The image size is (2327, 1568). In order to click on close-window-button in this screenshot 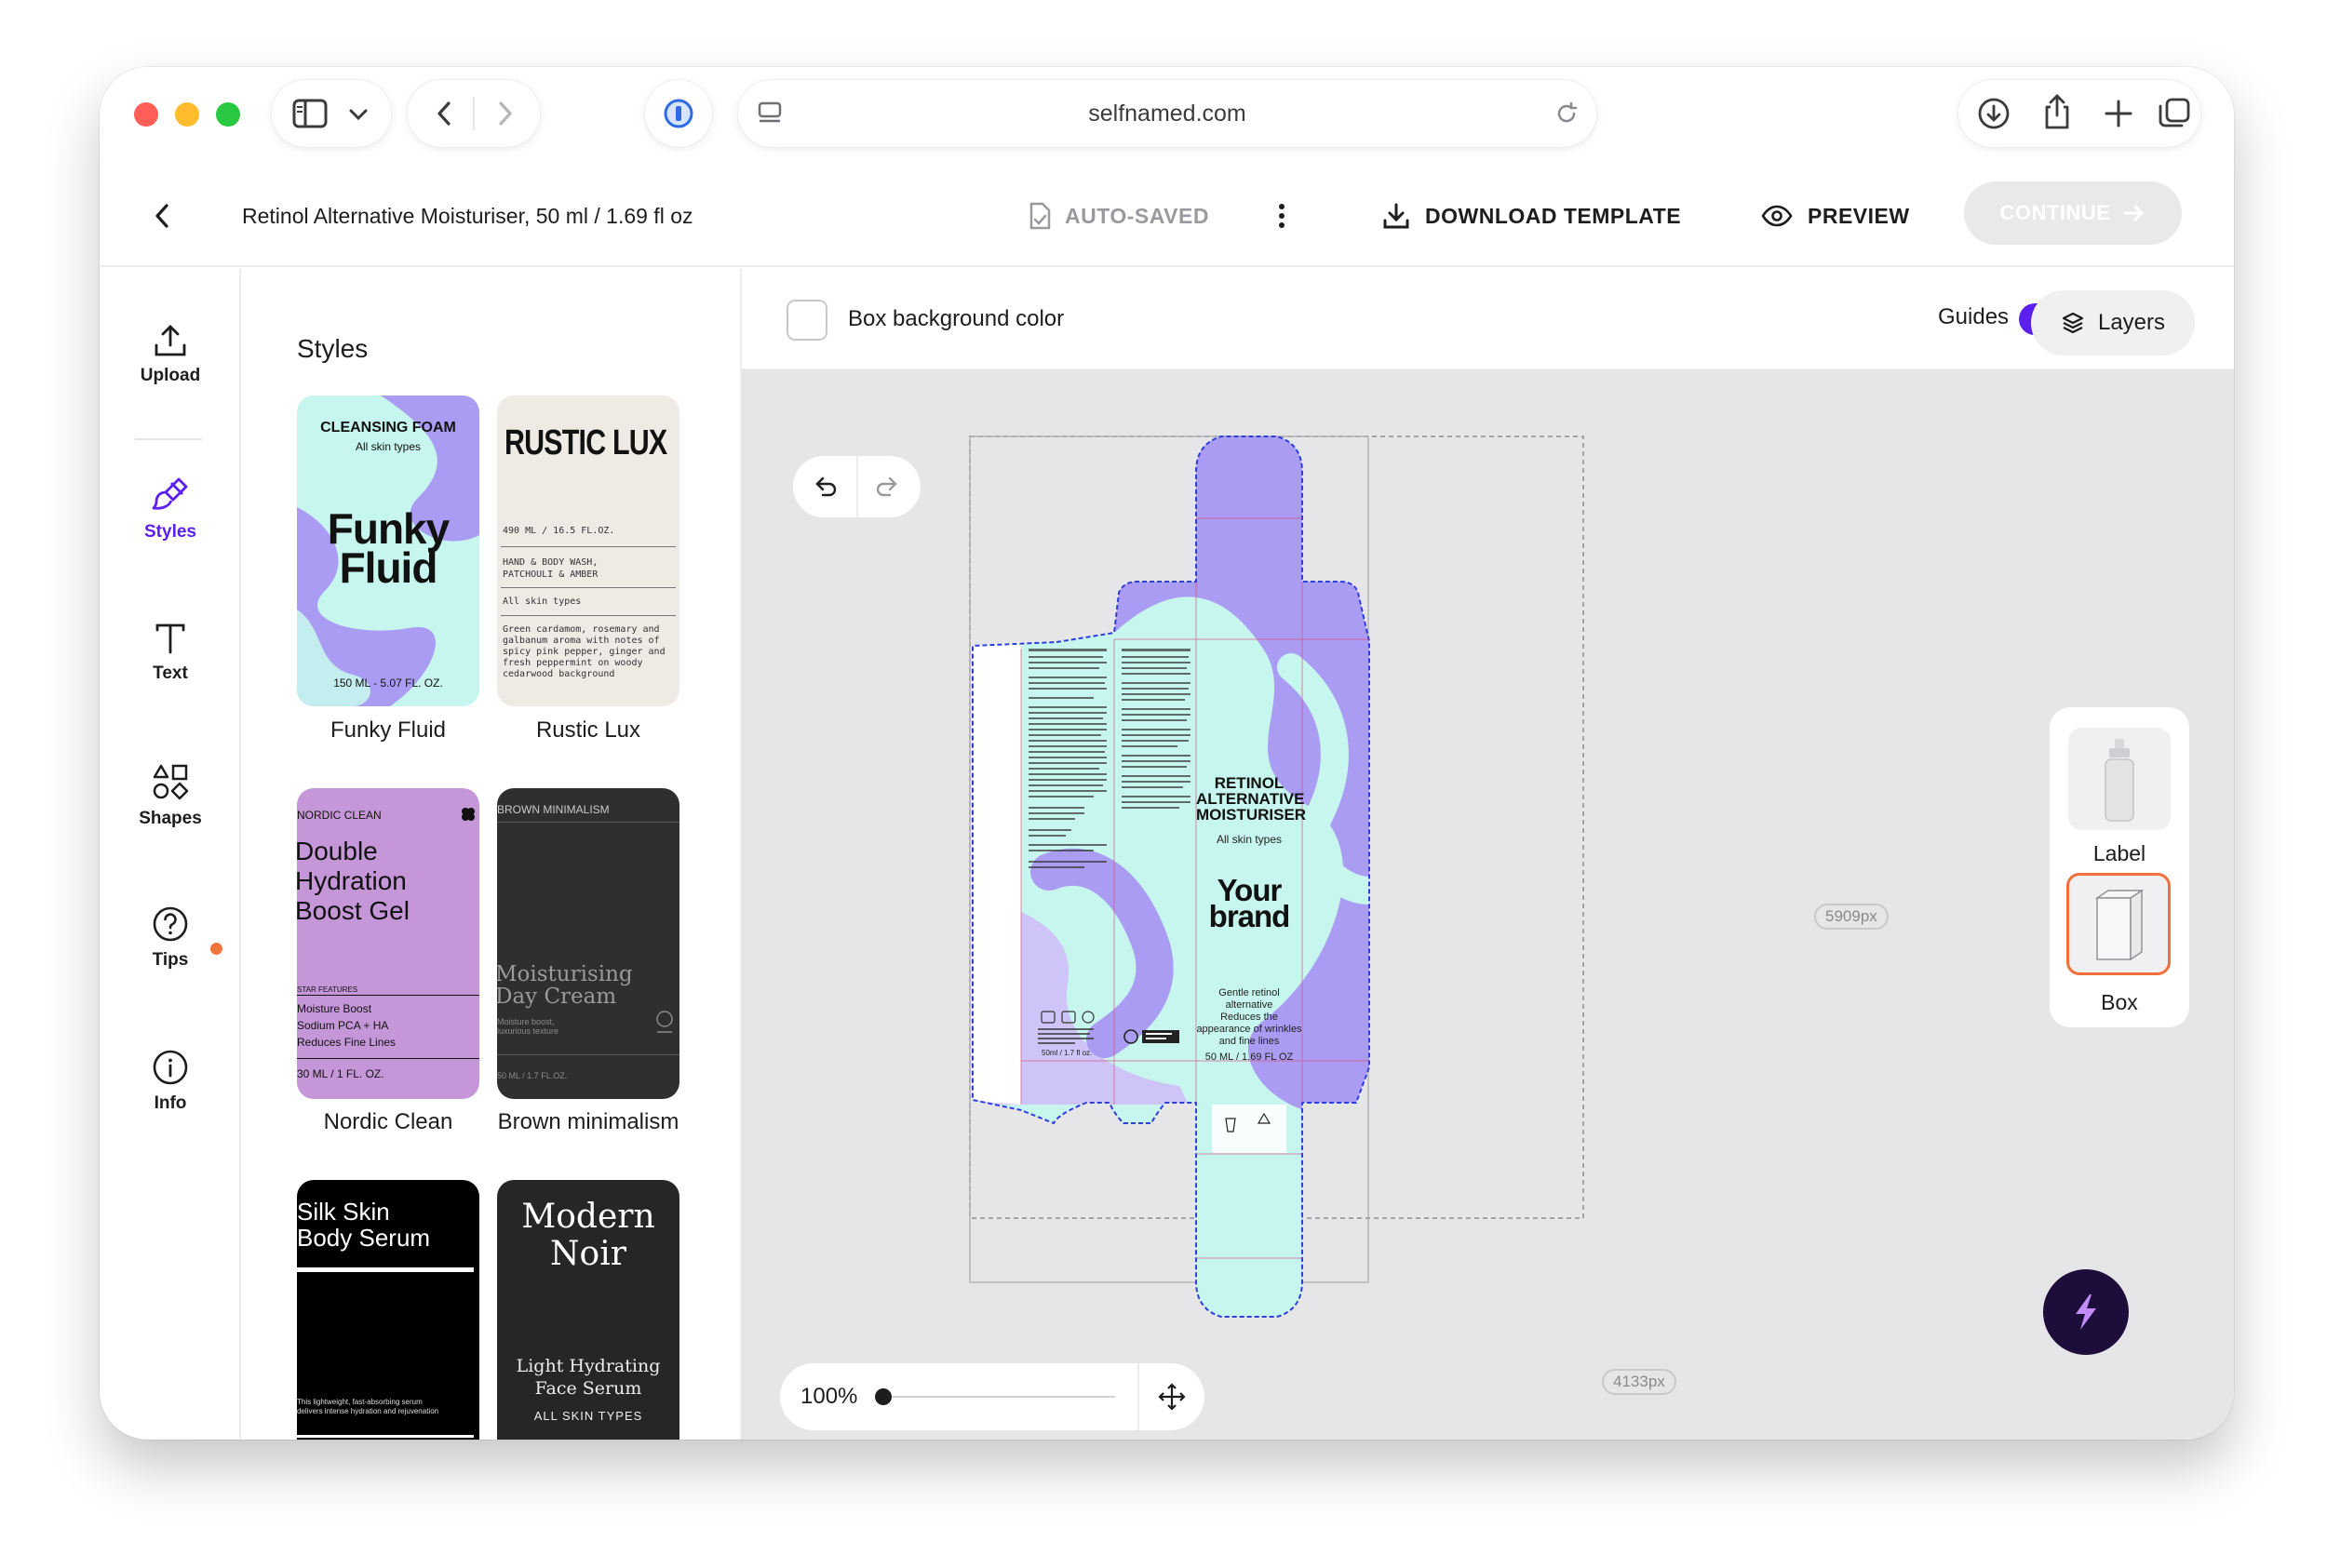, I will do `click(146, 114)`.